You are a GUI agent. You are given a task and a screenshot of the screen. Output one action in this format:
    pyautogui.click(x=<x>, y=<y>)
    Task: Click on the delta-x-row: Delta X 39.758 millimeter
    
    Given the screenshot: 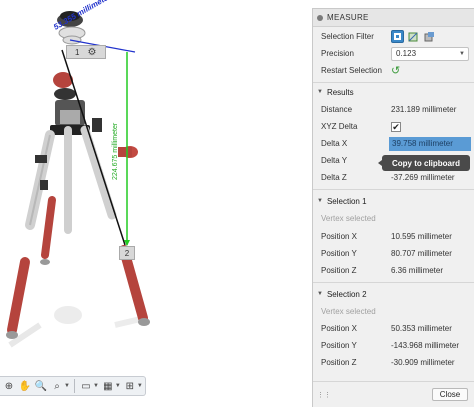 What is the action you would take?
    pyautogui.click(x=393, y=143)
    